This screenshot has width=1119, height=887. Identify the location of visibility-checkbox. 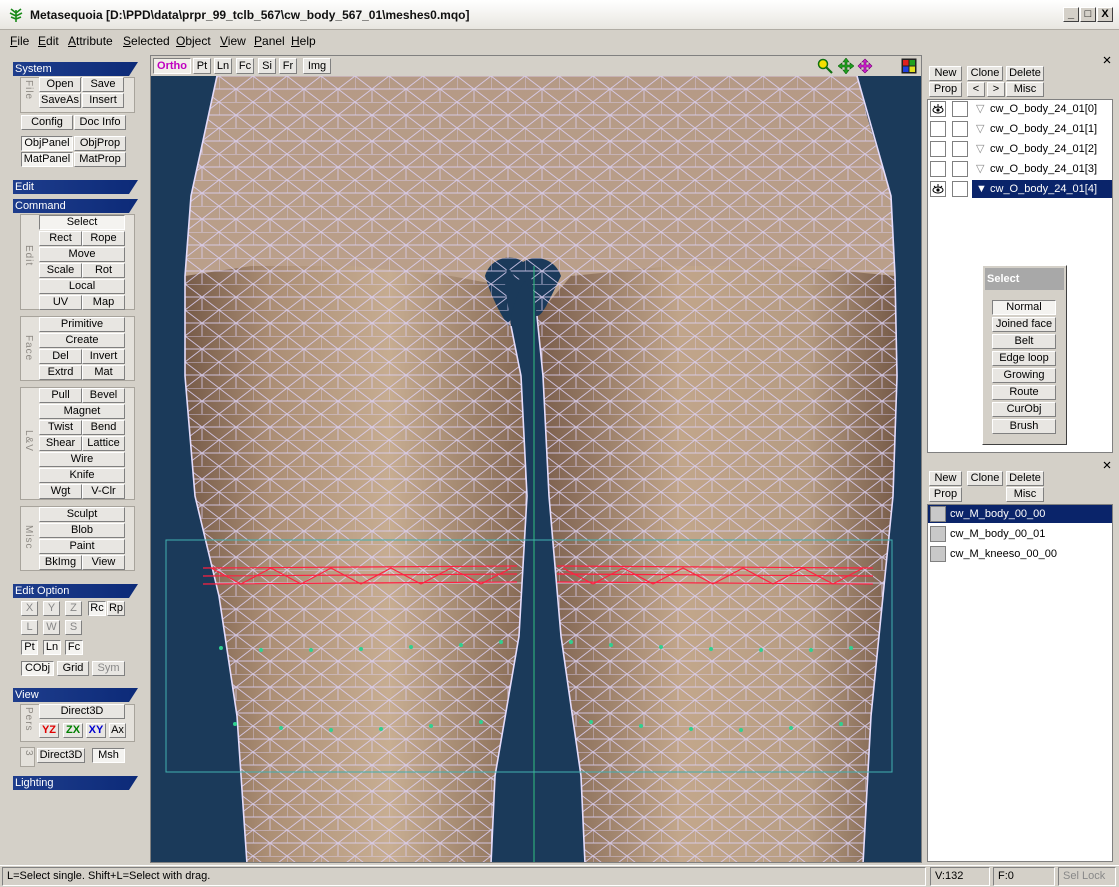
(938, 129).